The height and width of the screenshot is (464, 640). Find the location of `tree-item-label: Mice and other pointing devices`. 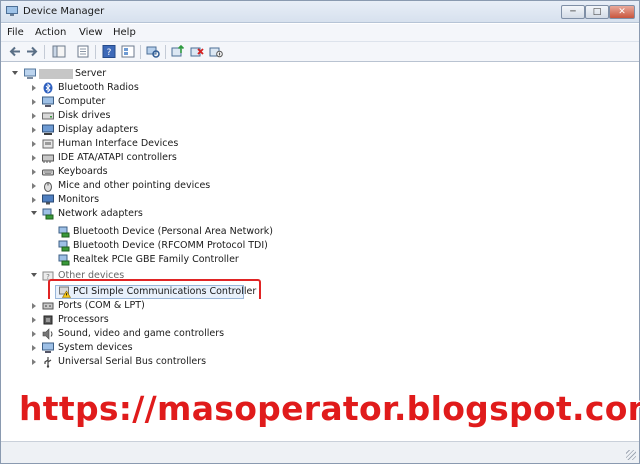

tree-item-label: Mice and other pointing devices is located at coordinates (134, 185).